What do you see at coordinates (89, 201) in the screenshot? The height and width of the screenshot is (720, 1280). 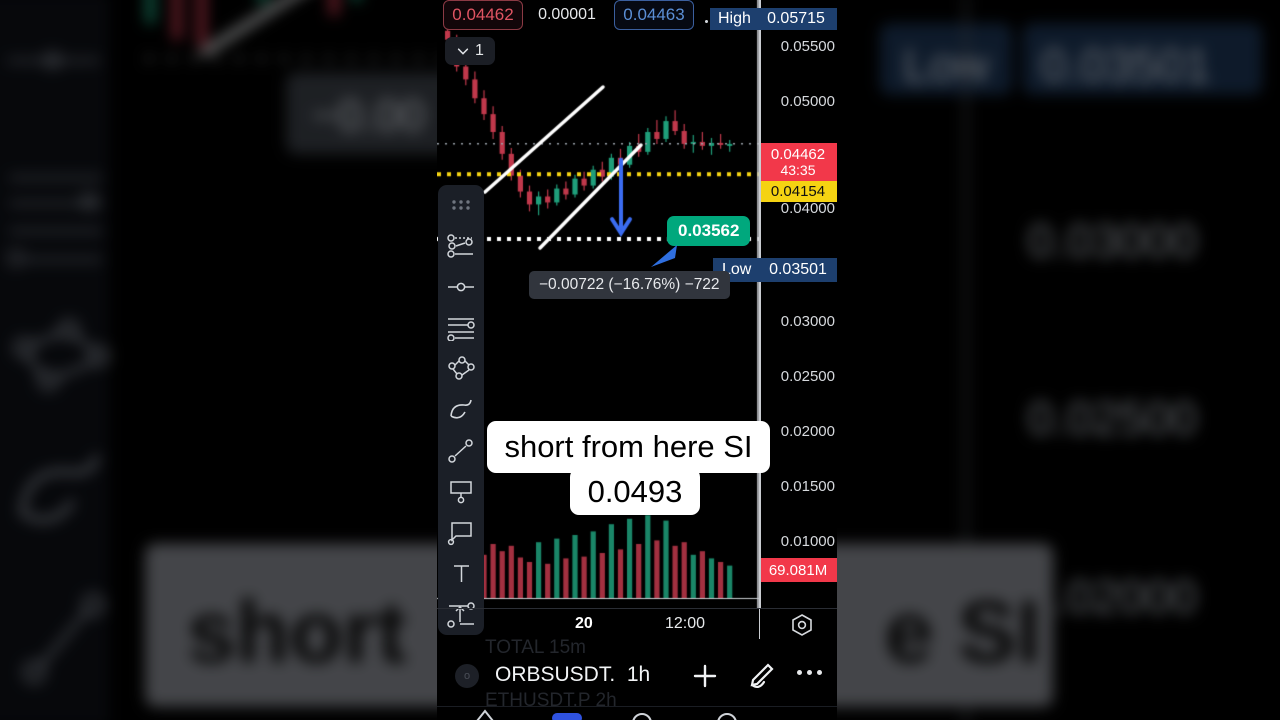 I see `bg-tool-dot` at bounding box center [89, 201].